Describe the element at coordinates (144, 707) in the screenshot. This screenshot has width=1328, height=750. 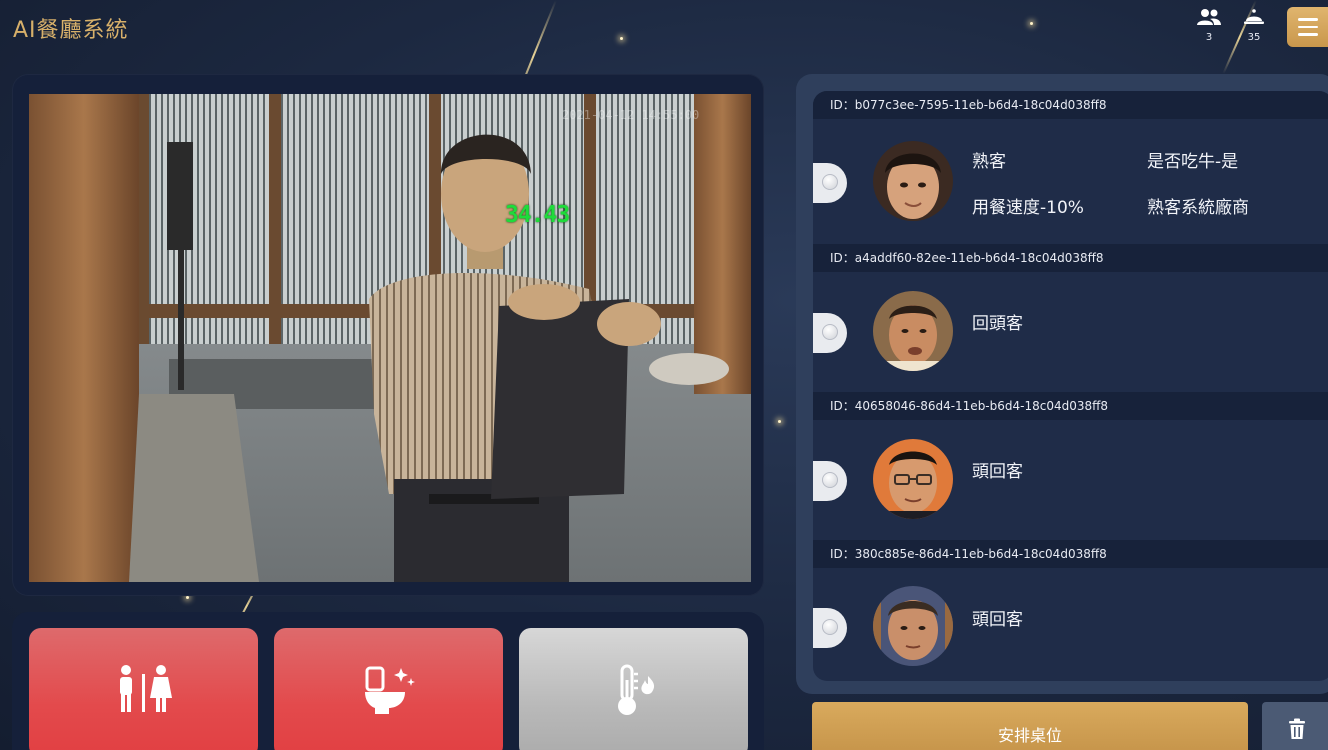
I see `restroom-icon` at that location.